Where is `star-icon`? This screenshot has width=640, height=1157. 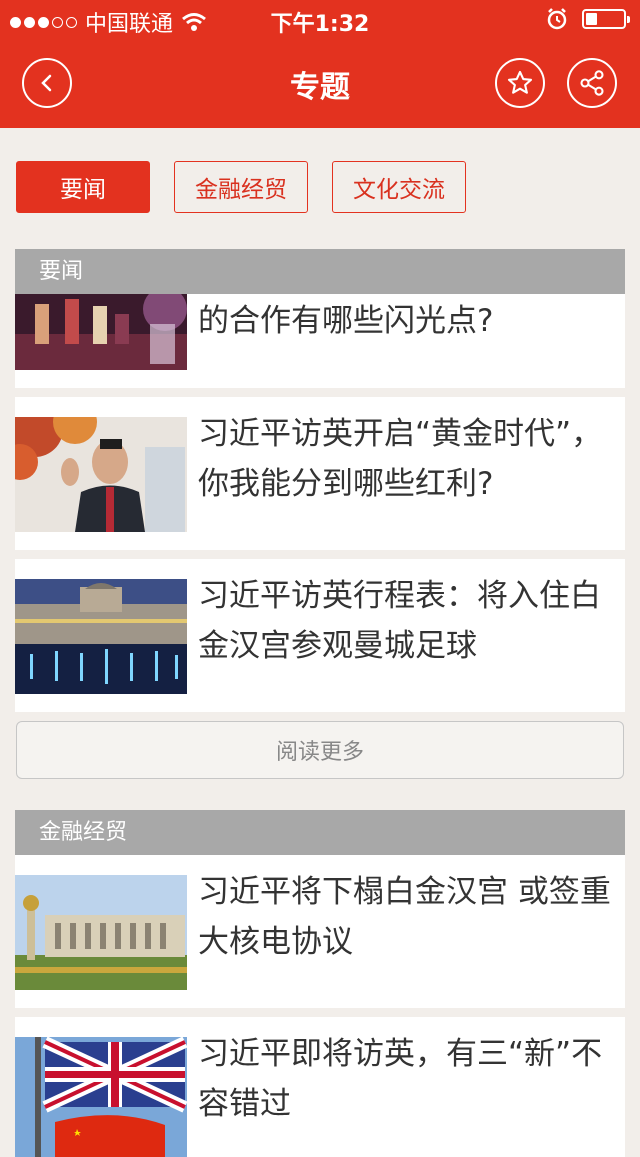
star-icon is located at coordinates (520, 82).